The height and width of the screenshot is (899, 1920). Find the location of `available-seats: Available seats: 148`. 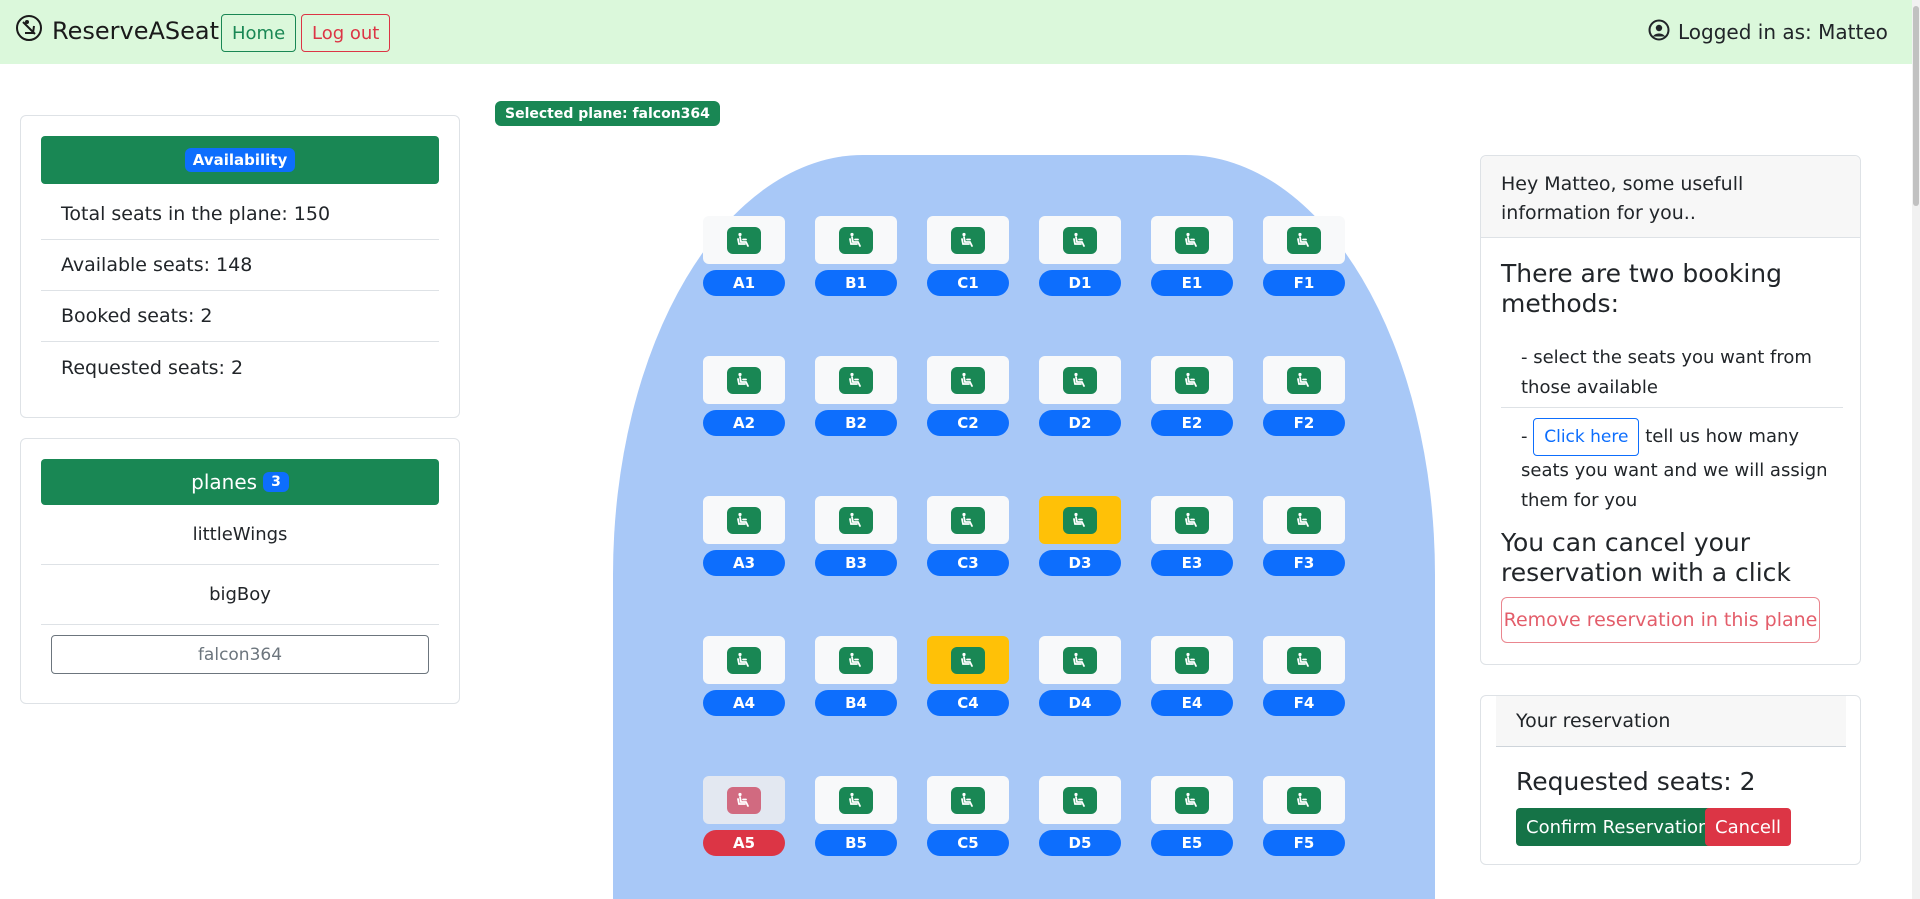

available-seats: Available seats: 148 is located at coordinates (240, 265).